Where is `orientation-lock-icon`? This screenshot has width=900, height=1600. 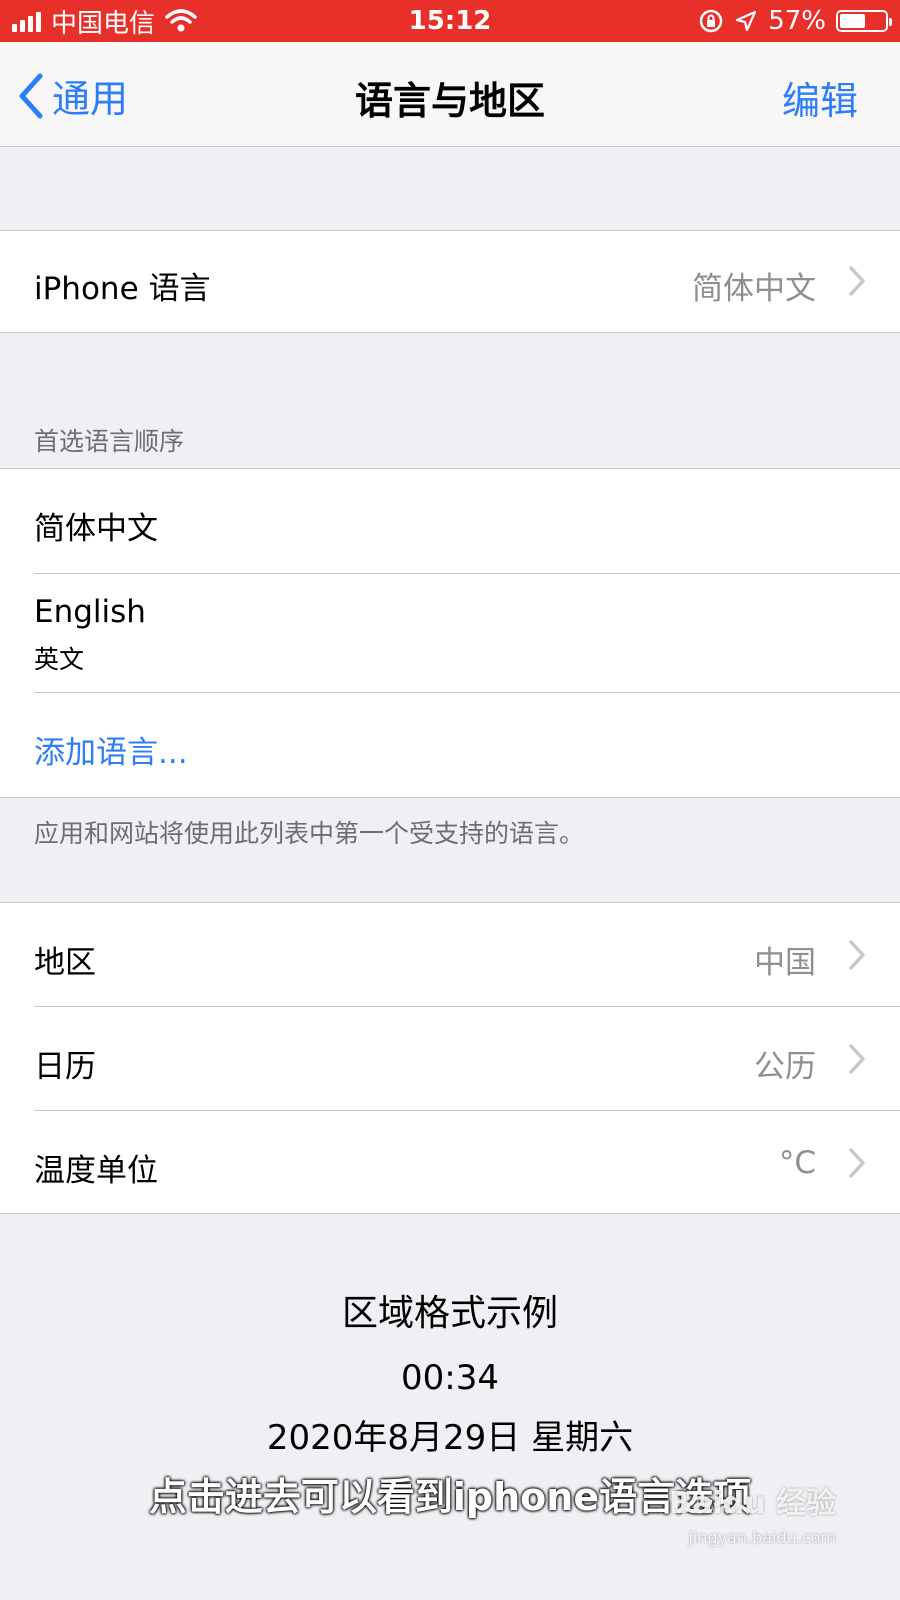 orientation-lock-icon is located at coordinates (711, 21).